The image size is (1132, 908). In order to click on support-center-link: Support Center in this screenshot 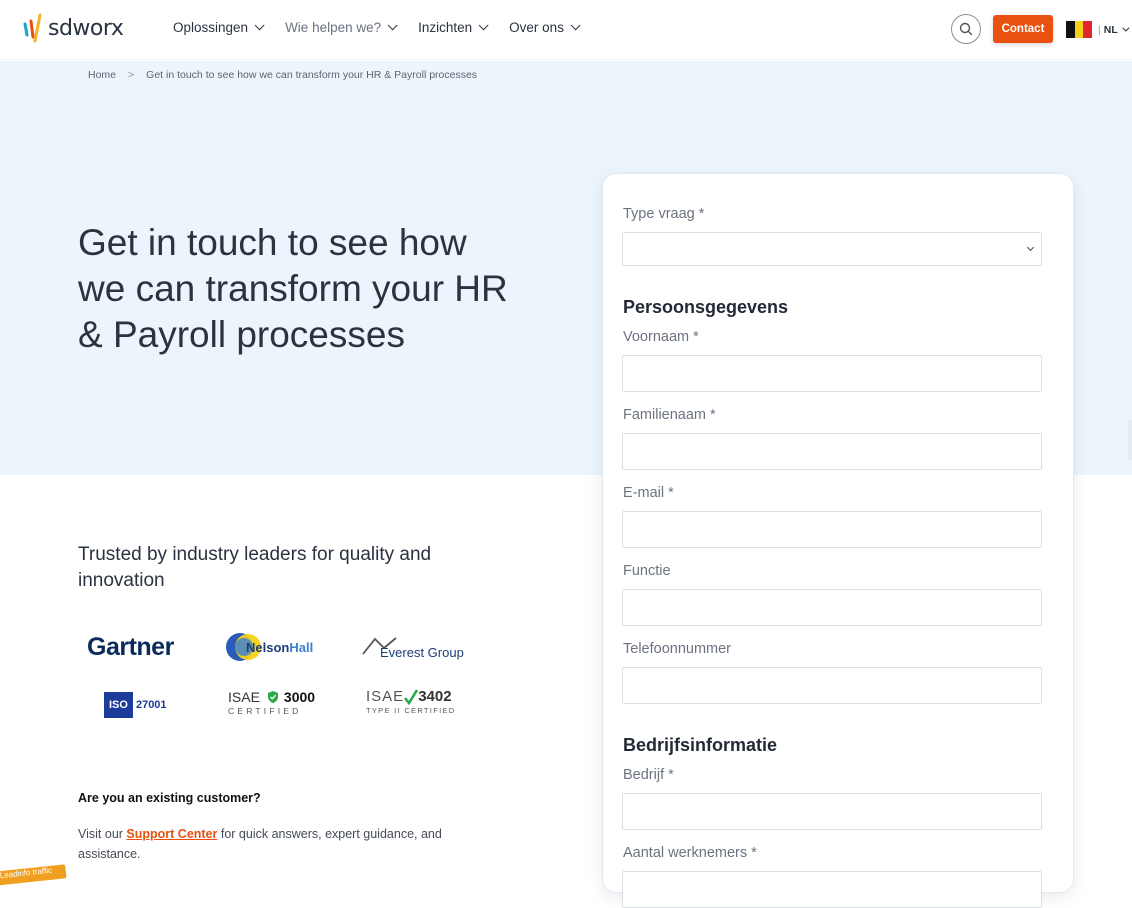, I will do `click(171, 834)`.